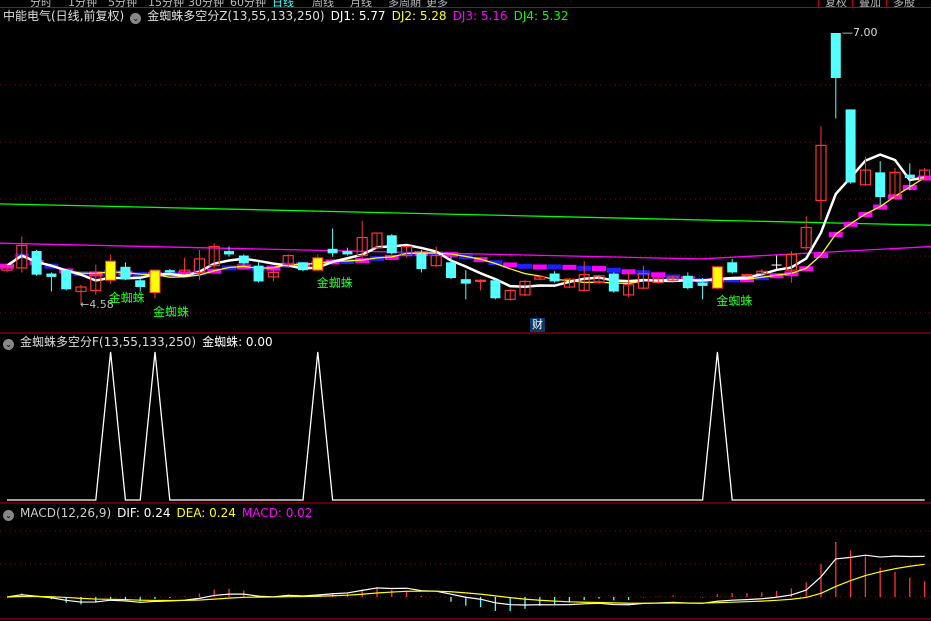 This screenshot has width=931, height=621. I want to click on finance-marker: 财, so click(537, 325).